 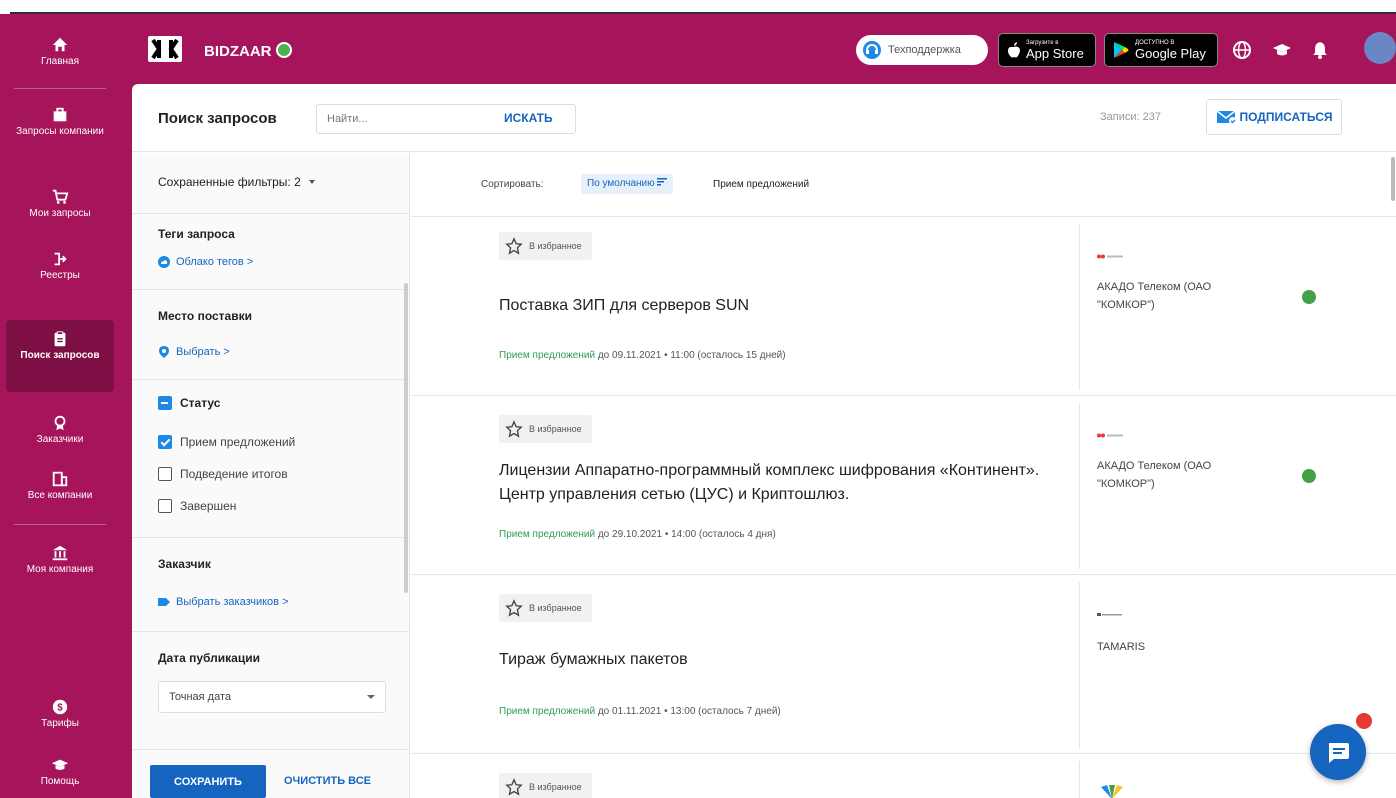 I want to click on request-deadline: до 01.11.2021 • 13:00 (осталось 7 дней), so click(x=689, y=711).